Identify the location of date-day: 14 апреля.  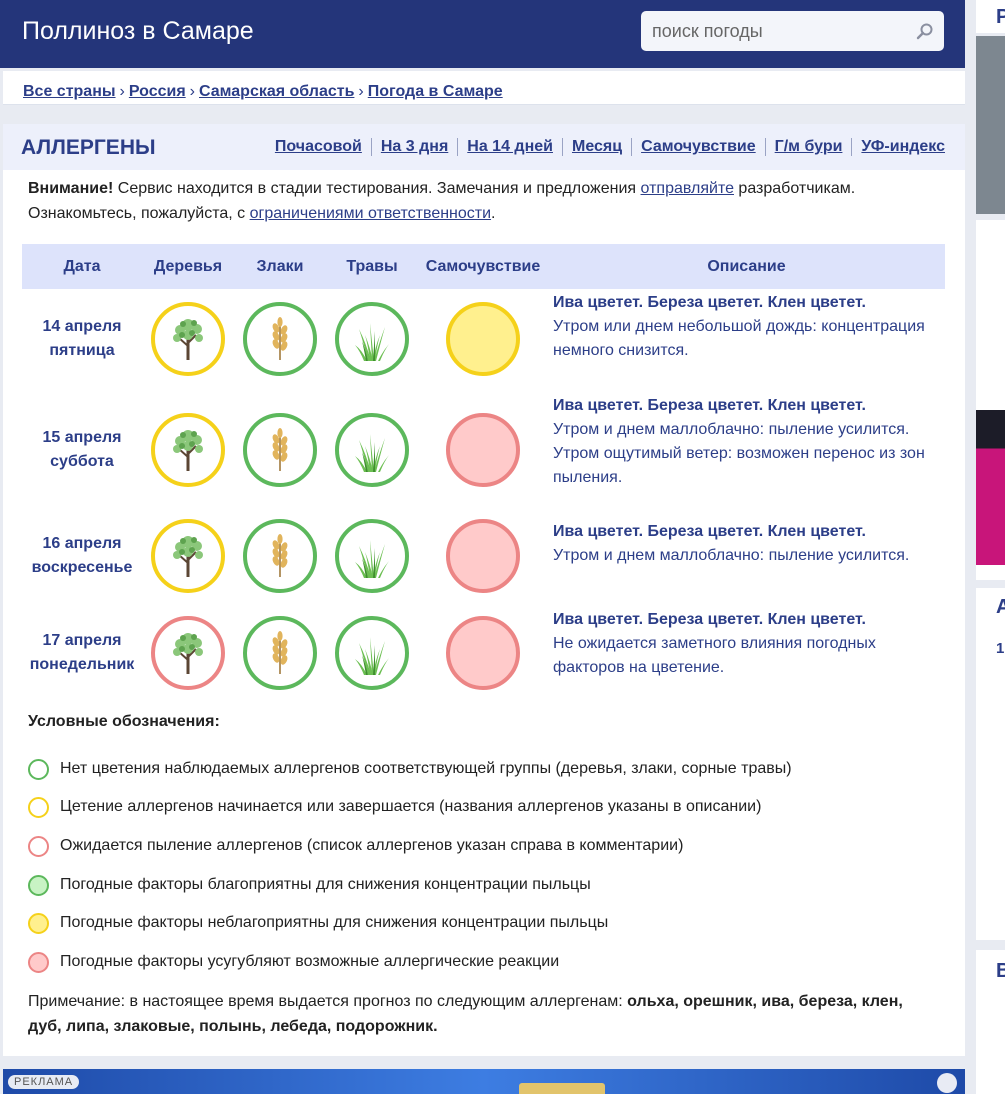
(82, 326).